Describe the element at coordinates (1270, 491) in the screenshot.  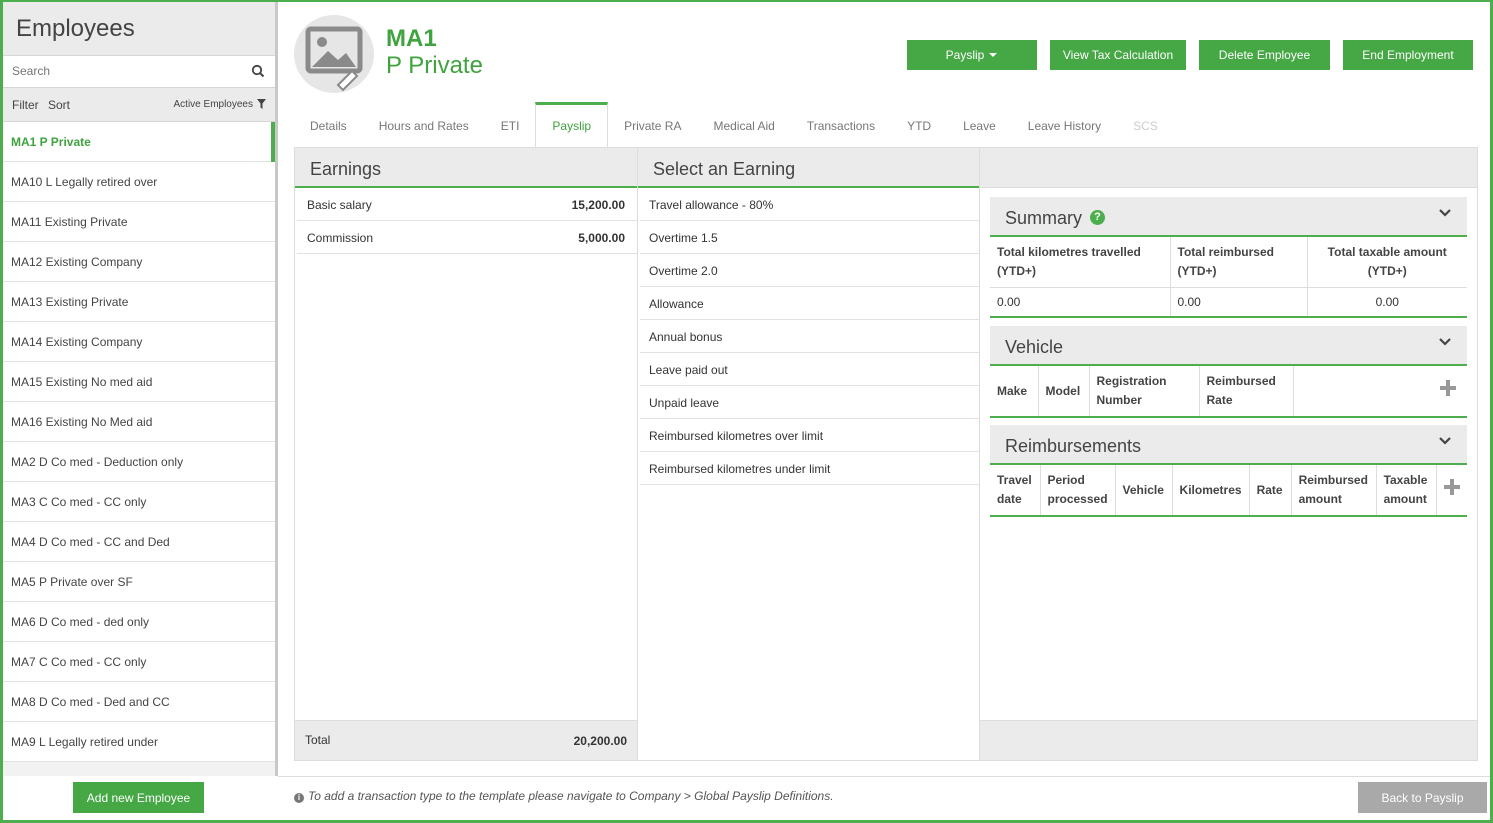
I see `reimb-col-rate: Rate` at that location.